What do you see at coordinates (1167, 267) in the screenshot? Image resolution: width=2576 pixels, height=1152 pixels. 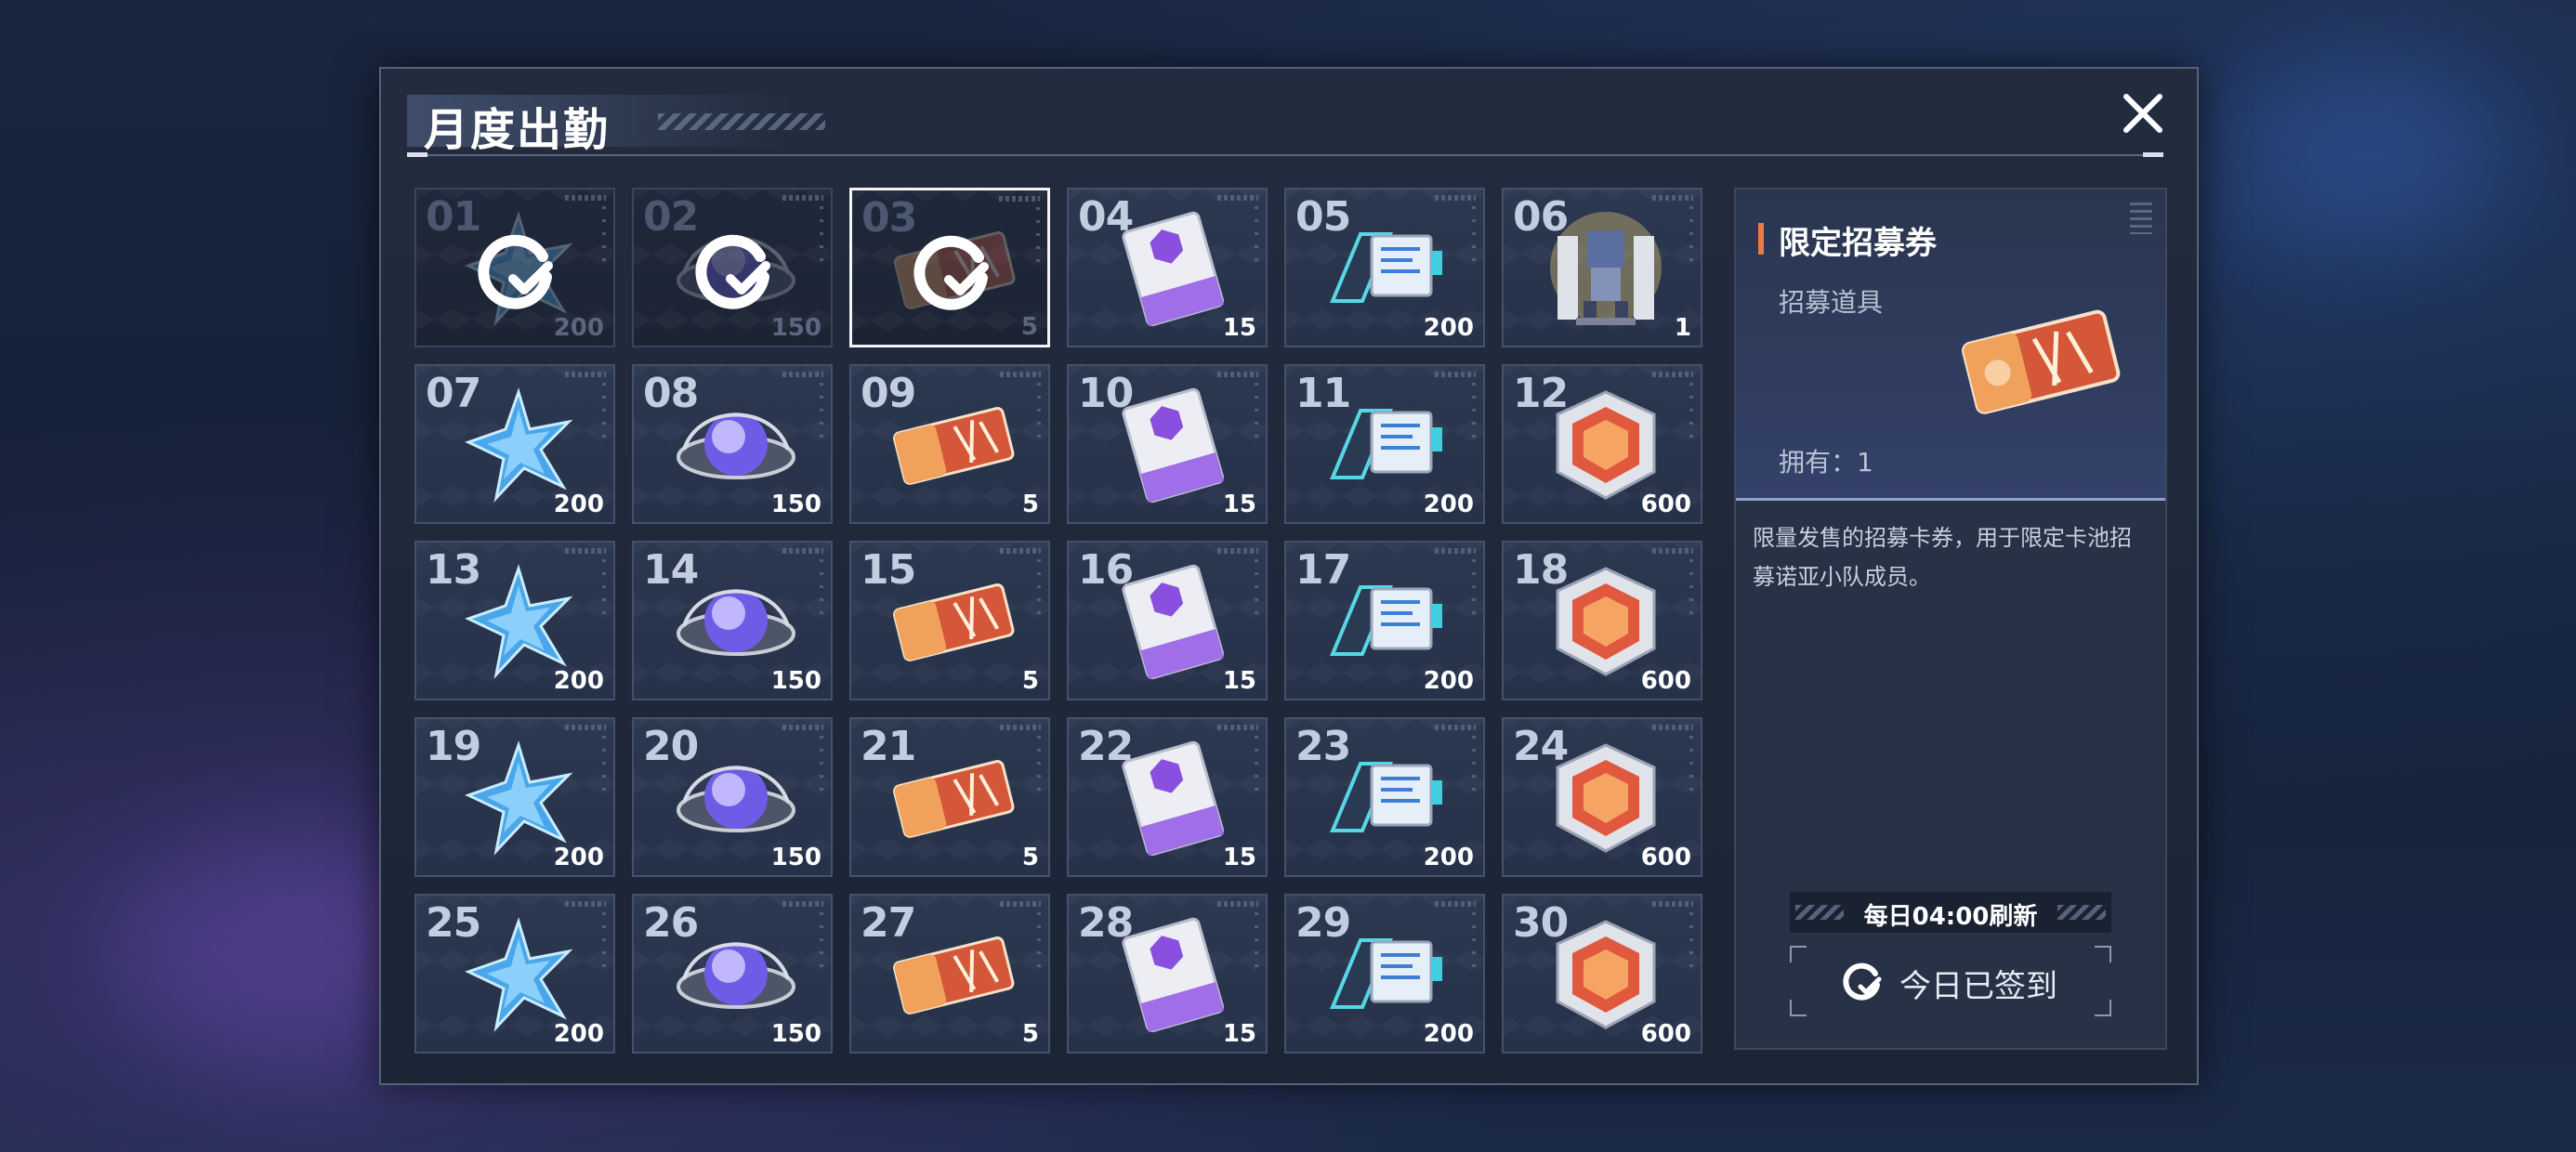 I see `day-cell-04: 04 15` at bounding box center [1167, 267].